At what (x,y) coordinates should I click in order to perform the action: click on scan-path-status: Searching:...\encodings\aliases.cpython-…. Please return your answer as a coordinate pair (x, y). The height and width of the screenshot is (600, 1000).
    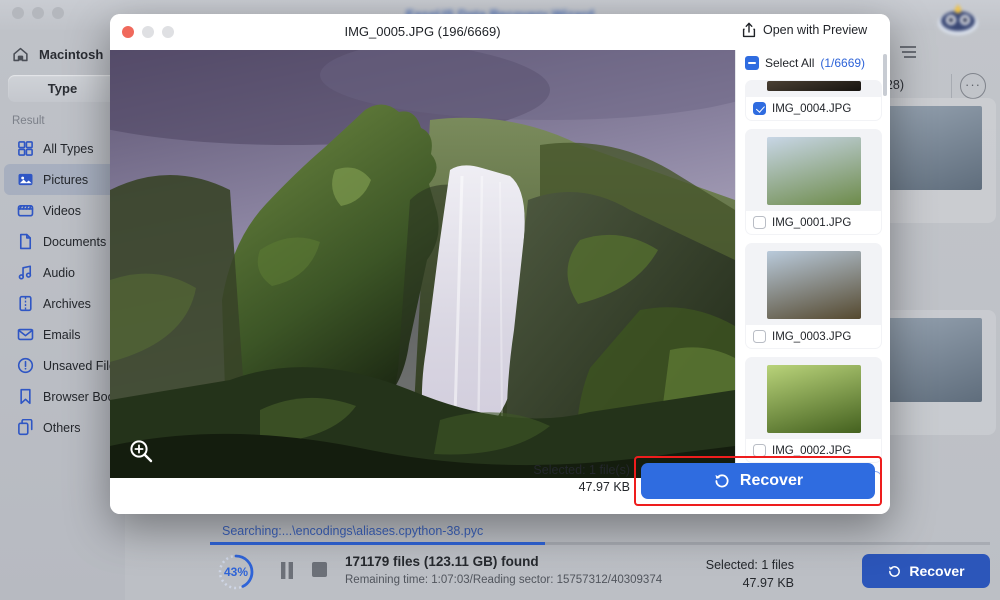
    Looking at the image, I should click on (353, 531).